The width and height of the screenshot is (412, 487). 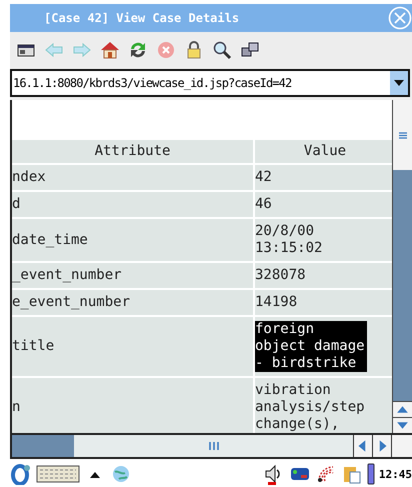 I want to click on table-cell: _event_number, so click(x=132, y=275).